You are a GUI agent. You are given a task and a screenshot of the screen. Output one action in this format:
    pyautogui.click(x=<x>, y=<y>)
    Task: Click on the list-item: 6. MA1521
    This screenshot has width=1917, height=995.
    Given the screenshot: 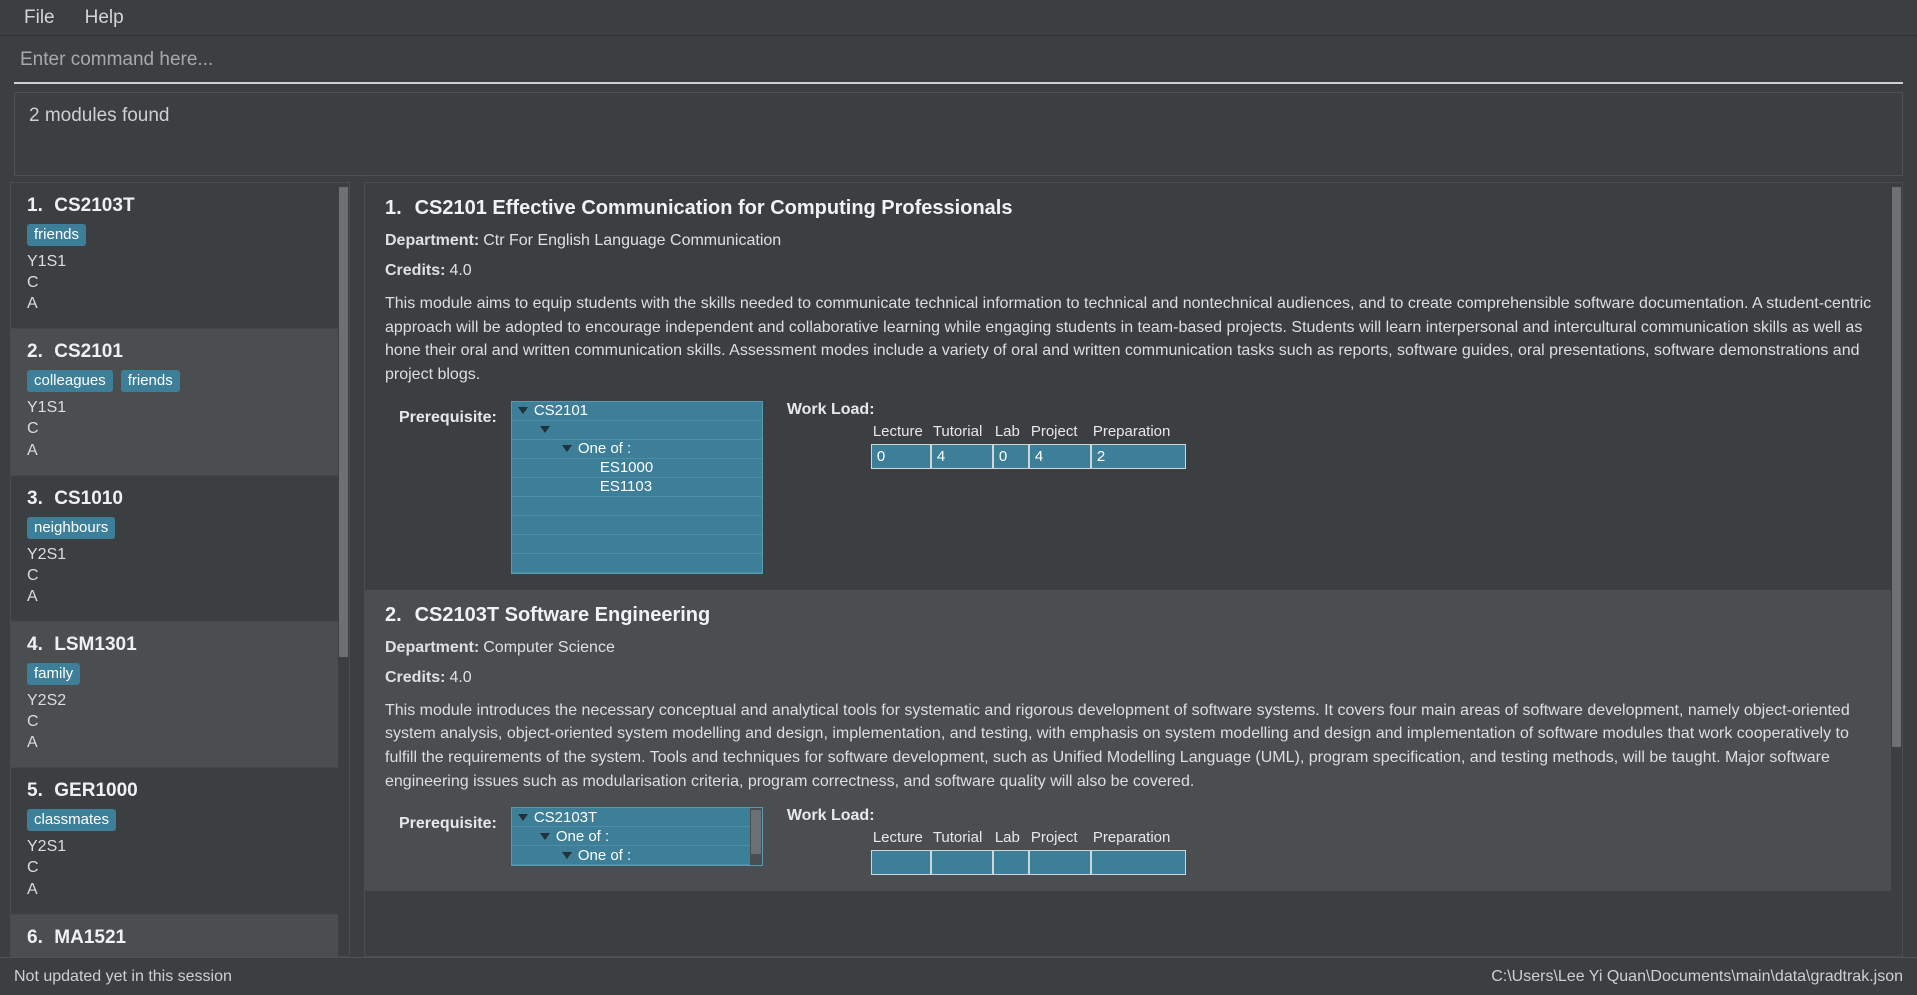 What is the action you would take?
    pyautogui.click(x=180, y=935)
    